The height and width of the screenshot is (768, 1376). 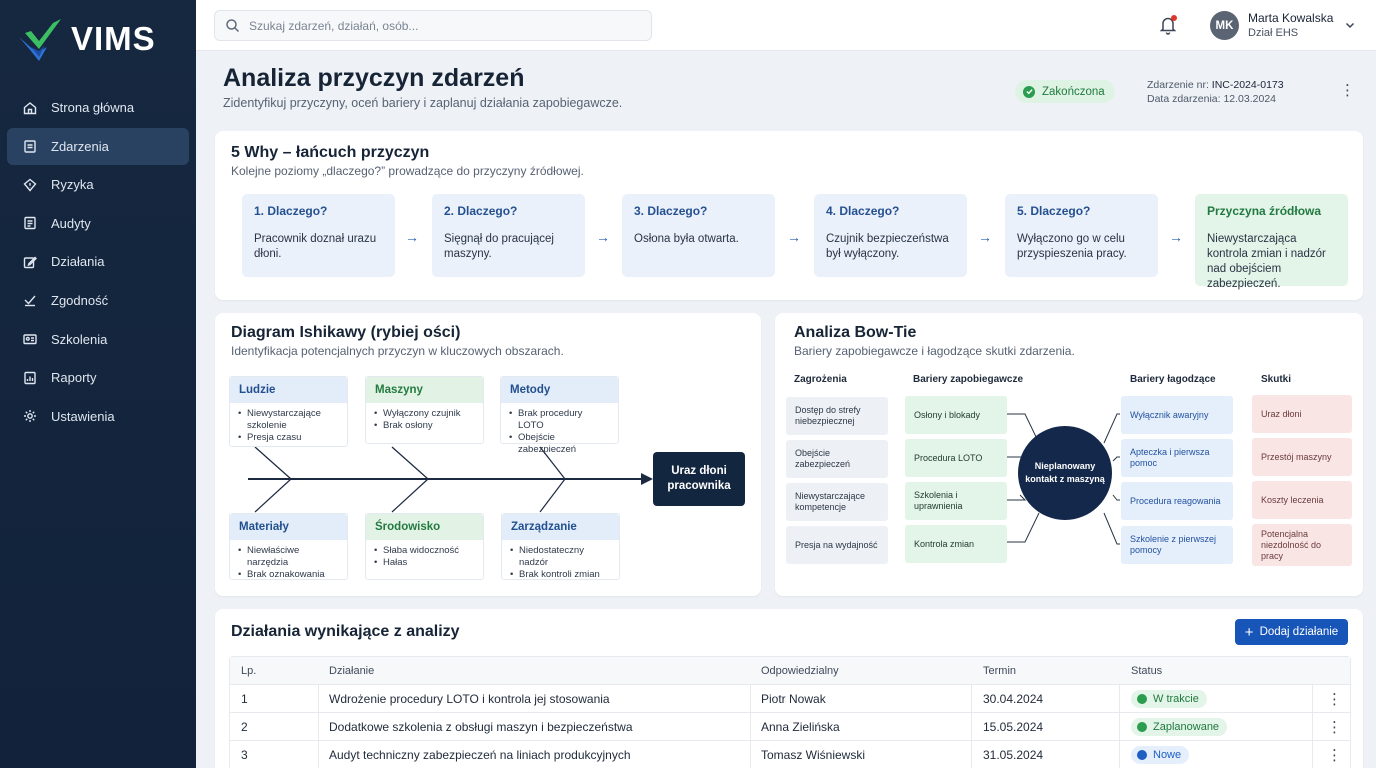 I want to click on user-name: Marta Kowalska, so click(x=1290, y=18).